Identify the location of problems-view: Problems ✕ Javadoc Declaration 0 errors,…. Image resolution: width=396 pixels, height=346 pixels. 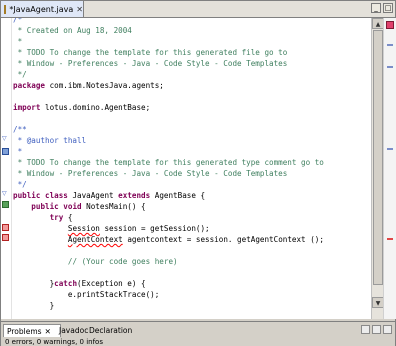
(198, 333).